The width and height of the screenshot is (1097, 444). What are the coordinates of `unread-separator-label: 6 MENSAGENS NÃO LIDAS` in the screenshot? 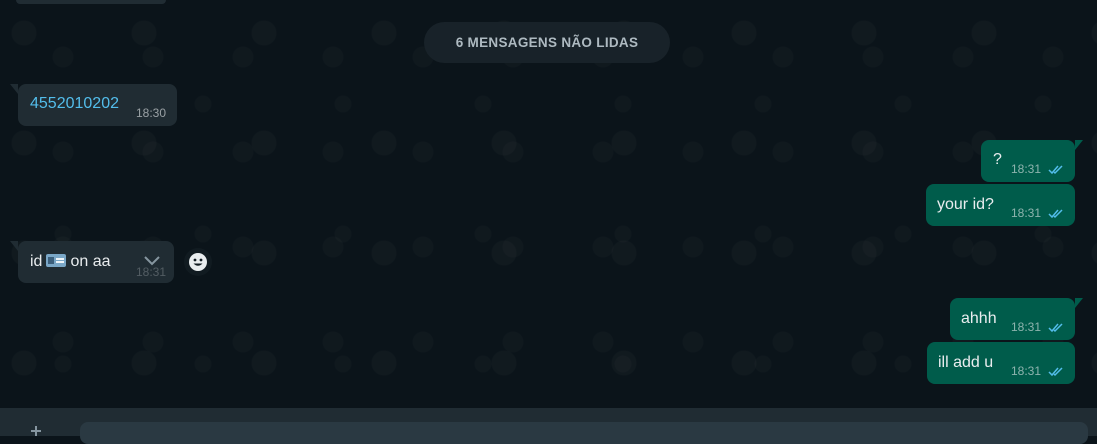 It's located at (547, 42).